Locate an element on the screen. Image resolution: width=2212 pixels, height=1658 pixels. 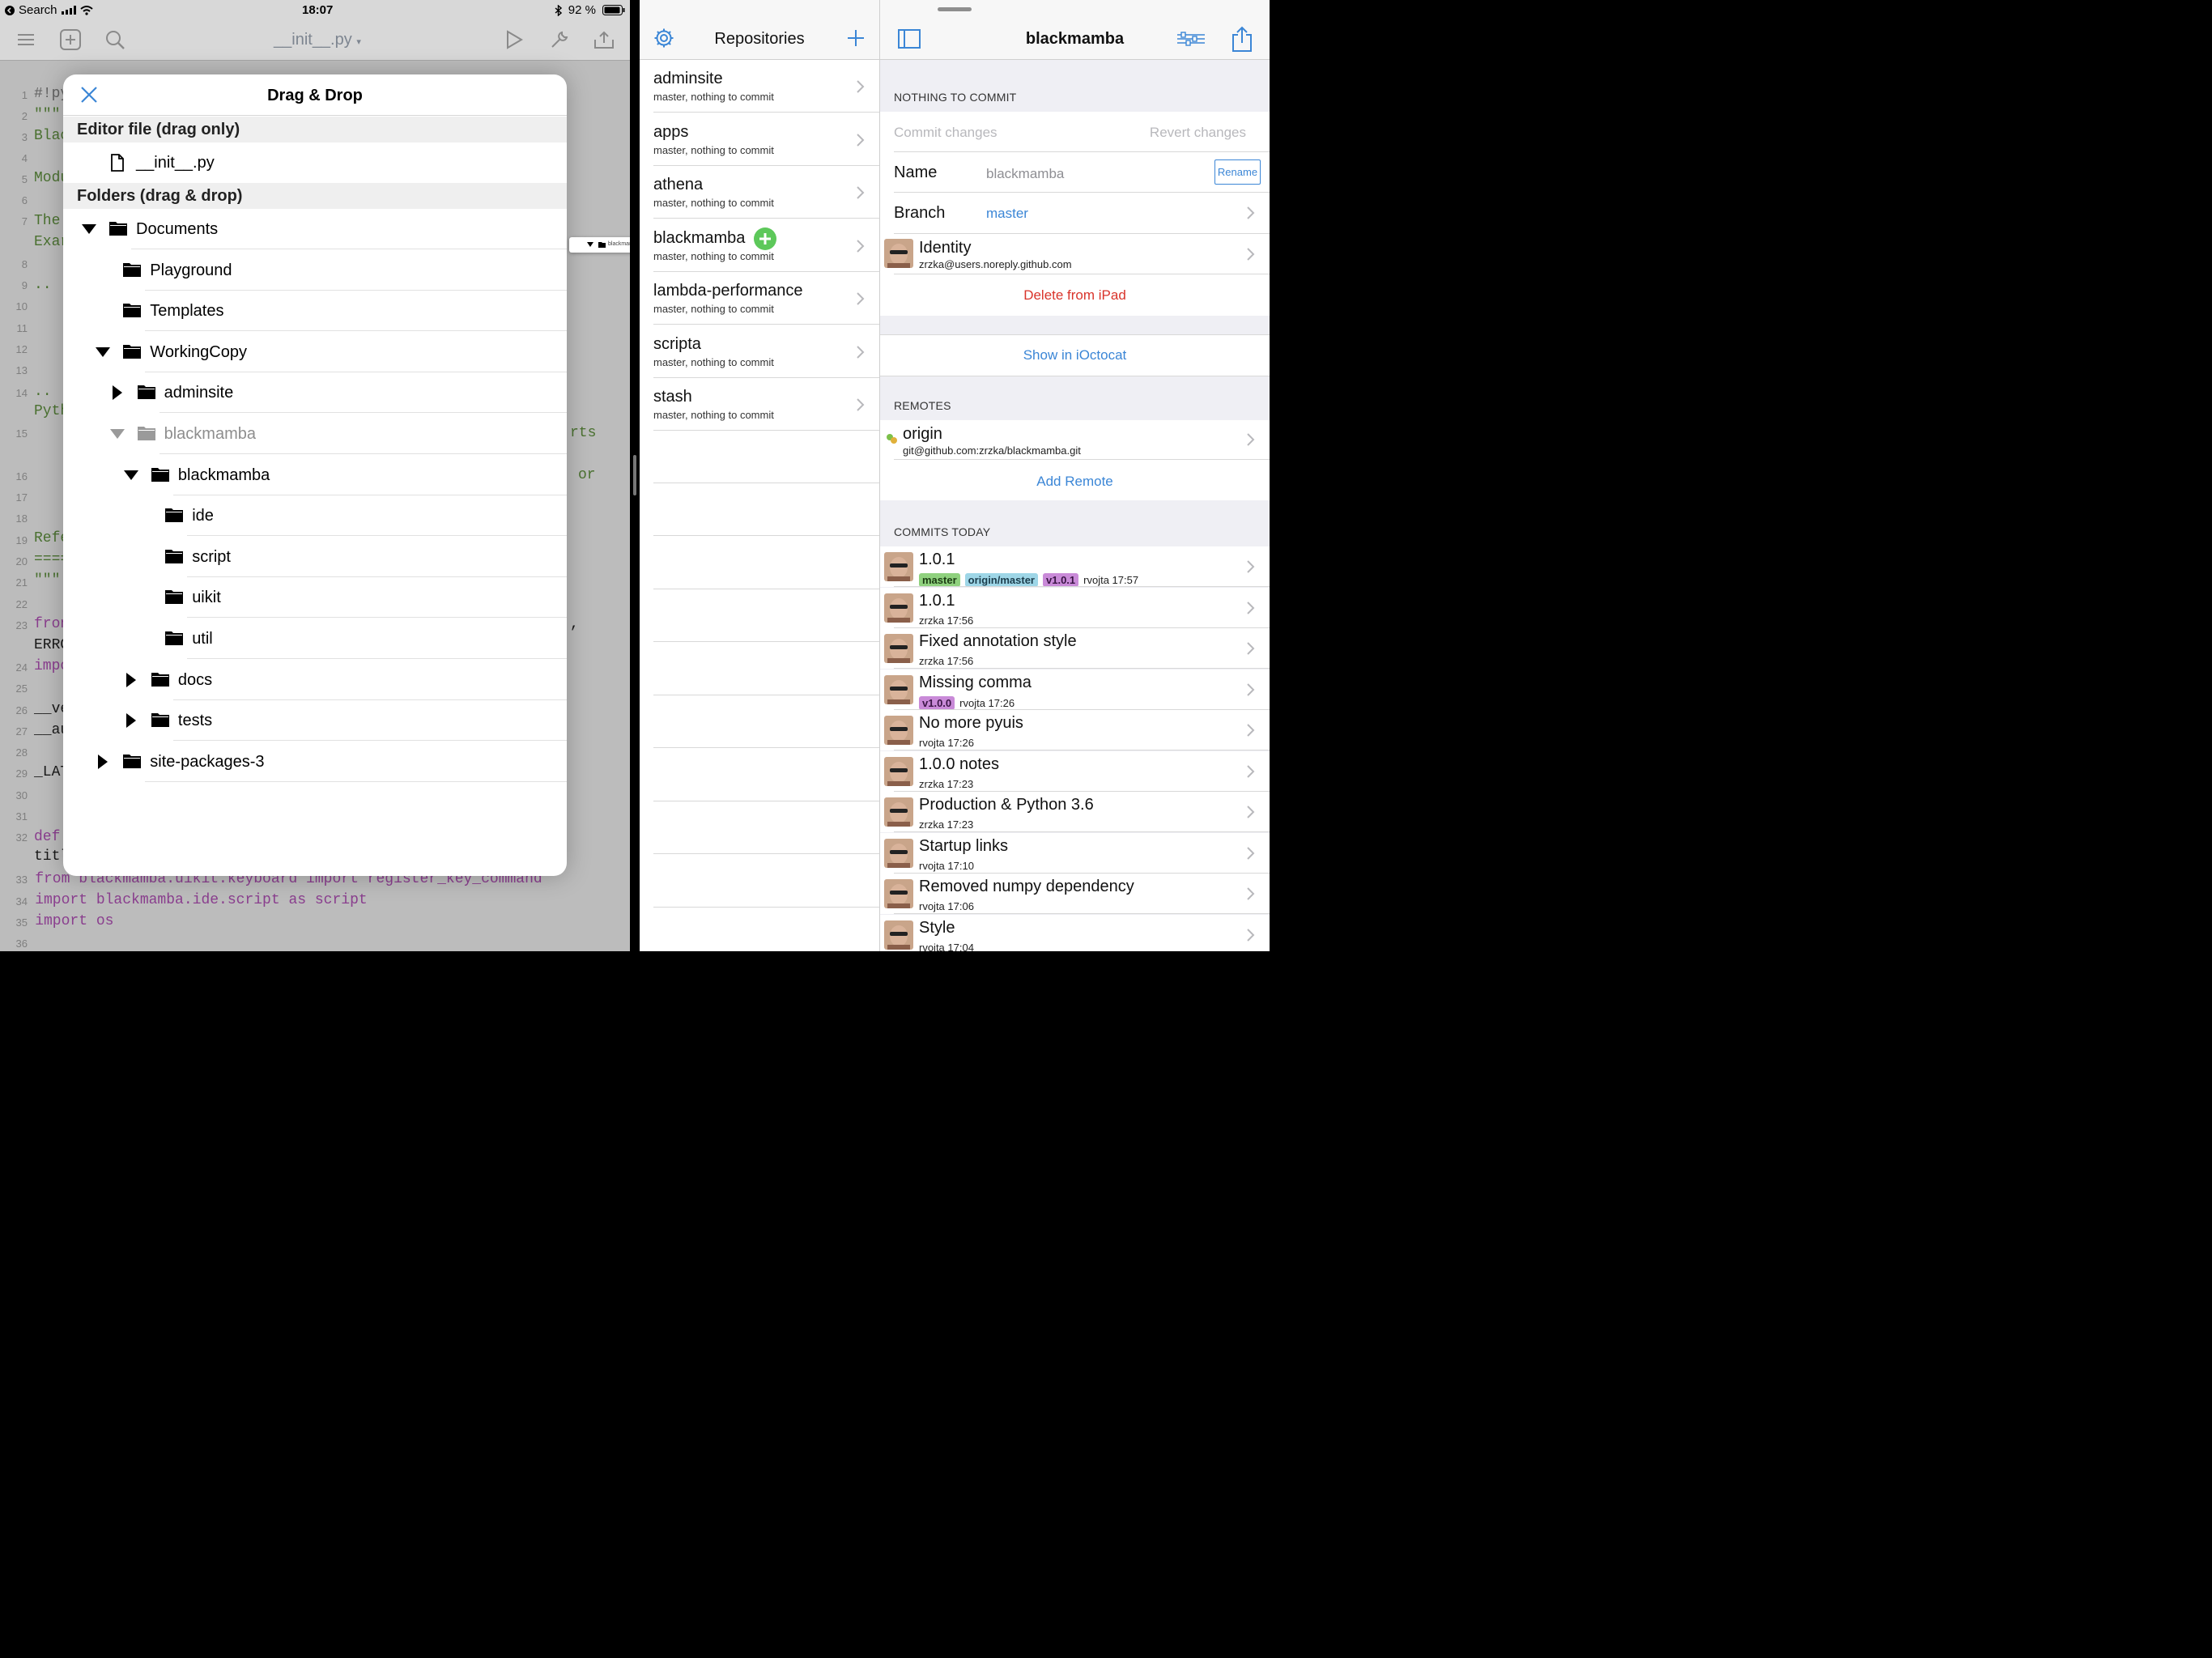
commit-row: Style rvojta 17:04 is located at coordinates (1075, 932).